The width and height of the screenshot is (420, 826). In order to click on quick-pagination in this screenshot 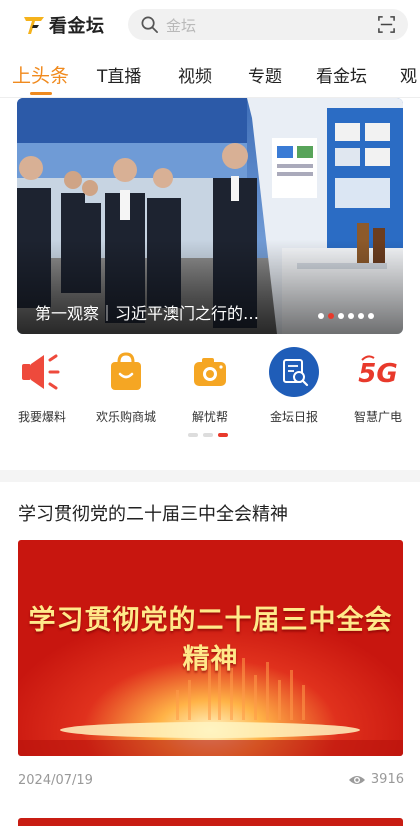, I will do `click(208, 435)`.